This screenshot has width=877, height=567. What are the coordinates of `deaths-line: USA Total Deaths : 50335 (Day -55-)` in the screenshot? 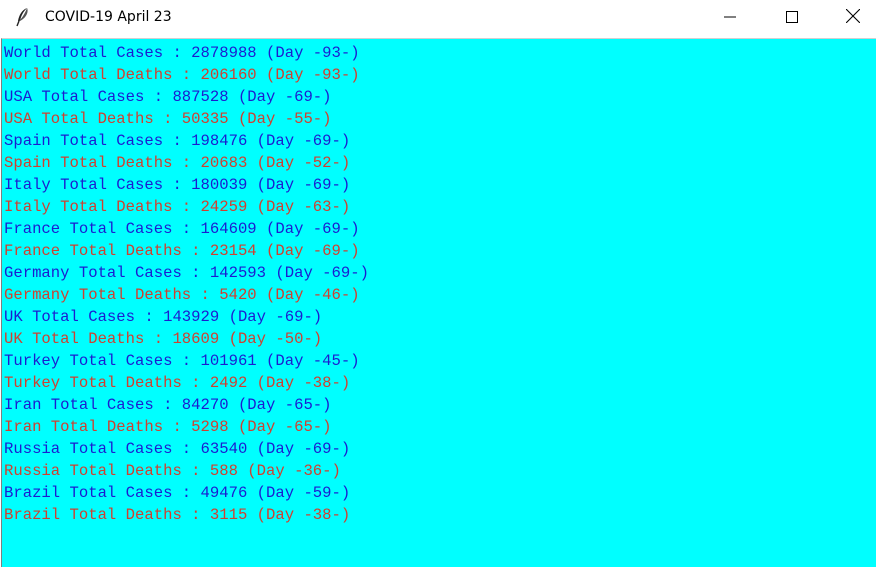 It's located at (168, 119).